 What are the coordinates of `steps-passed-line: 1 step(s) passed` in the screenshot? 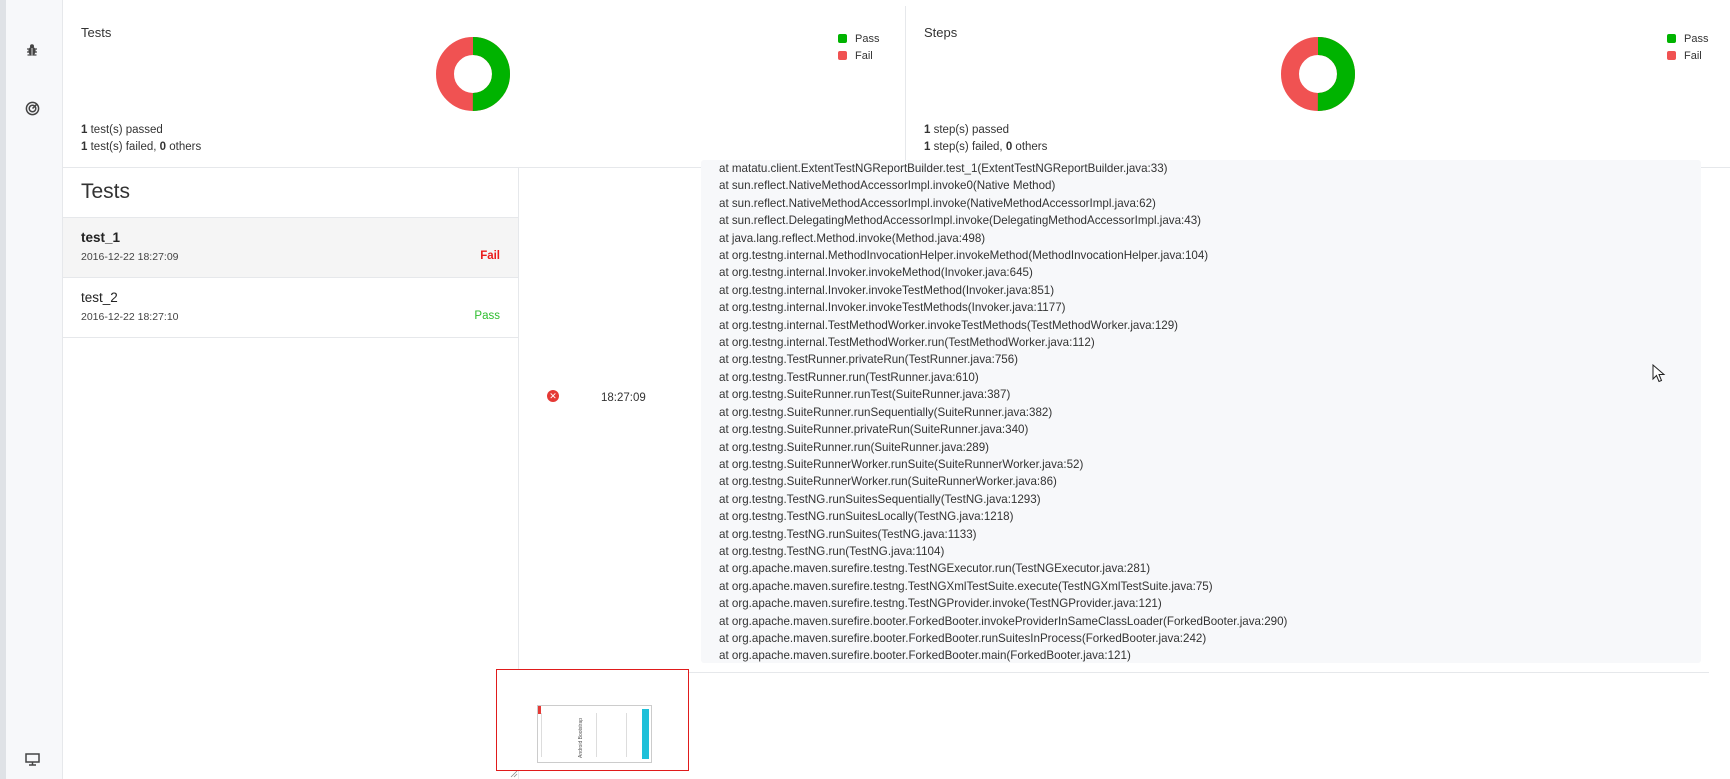 It's located at (967, 130).